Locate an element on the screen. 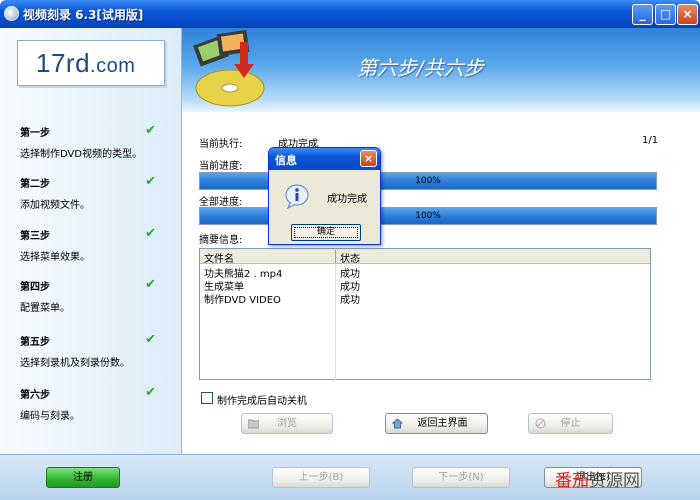 The width and height of the screenshot is (700, 500). header-banner: 第六步/共六步 is located at coordinates (441, 70).